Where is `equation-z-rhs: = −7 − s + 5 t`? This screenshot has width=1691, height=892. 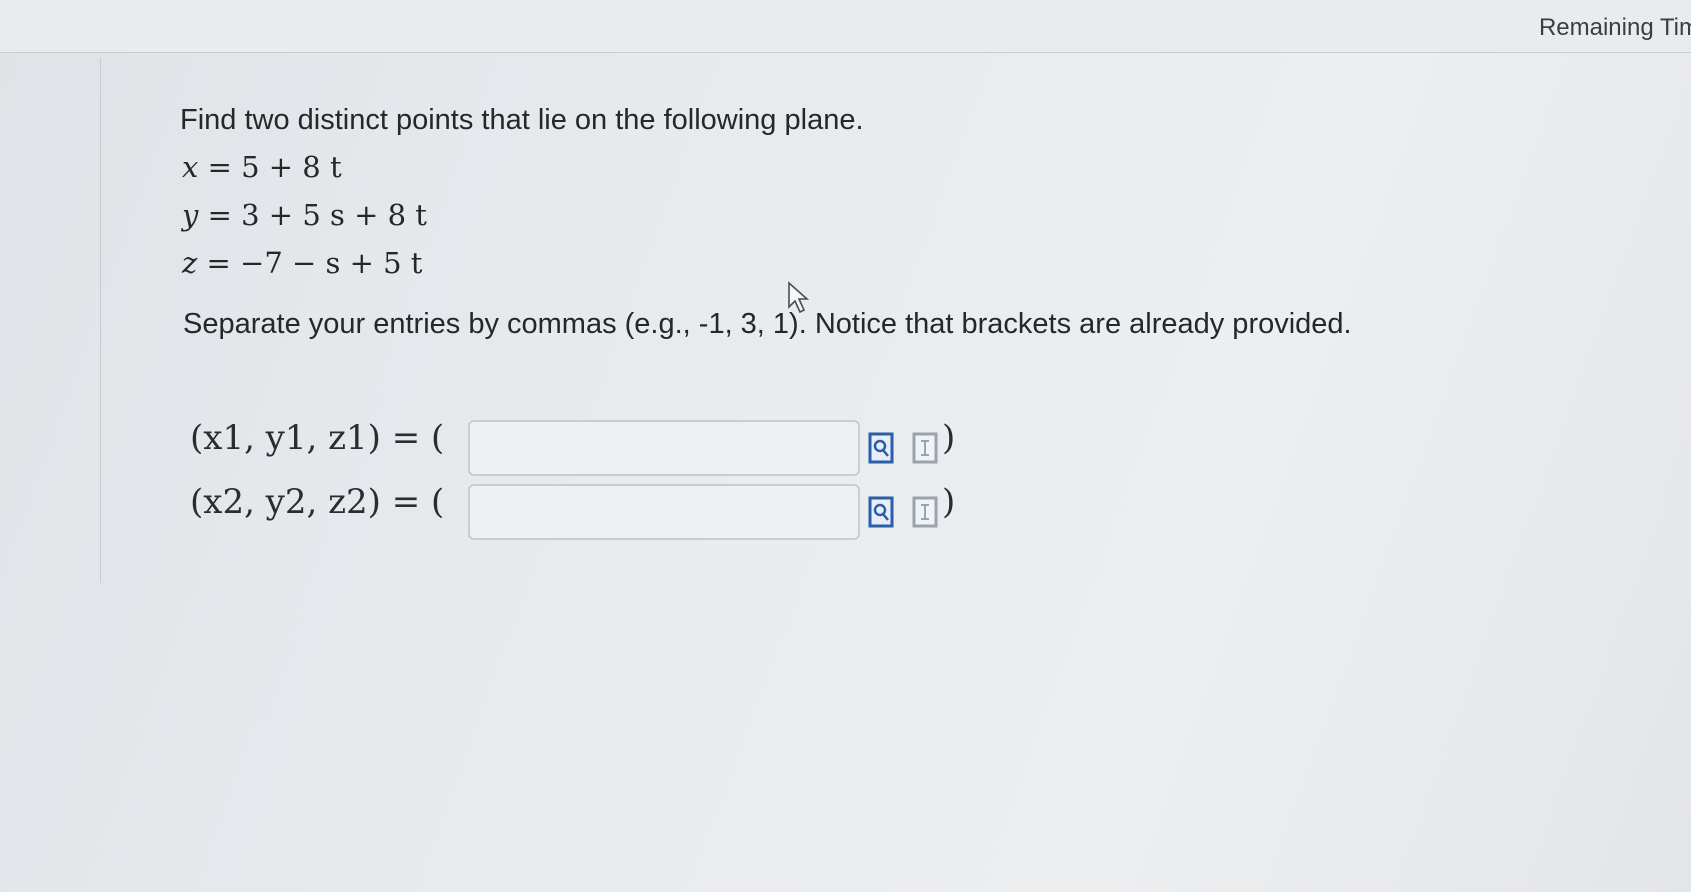
equation-z-rhs: = −7 − s + 5 t is located at coordinates (314, 263).